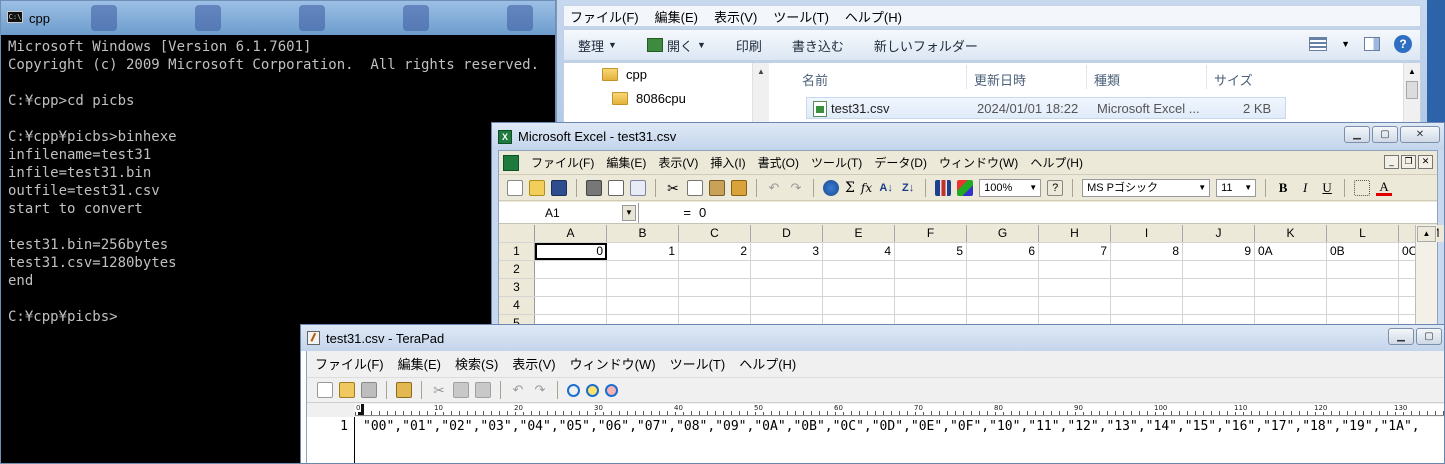 This screenshot has height=464, width=1445. What do you see at coordinates (624, 74) in the screenshot?
I see `nav-item-cpp: cpp` at bounding box center [624, 74].